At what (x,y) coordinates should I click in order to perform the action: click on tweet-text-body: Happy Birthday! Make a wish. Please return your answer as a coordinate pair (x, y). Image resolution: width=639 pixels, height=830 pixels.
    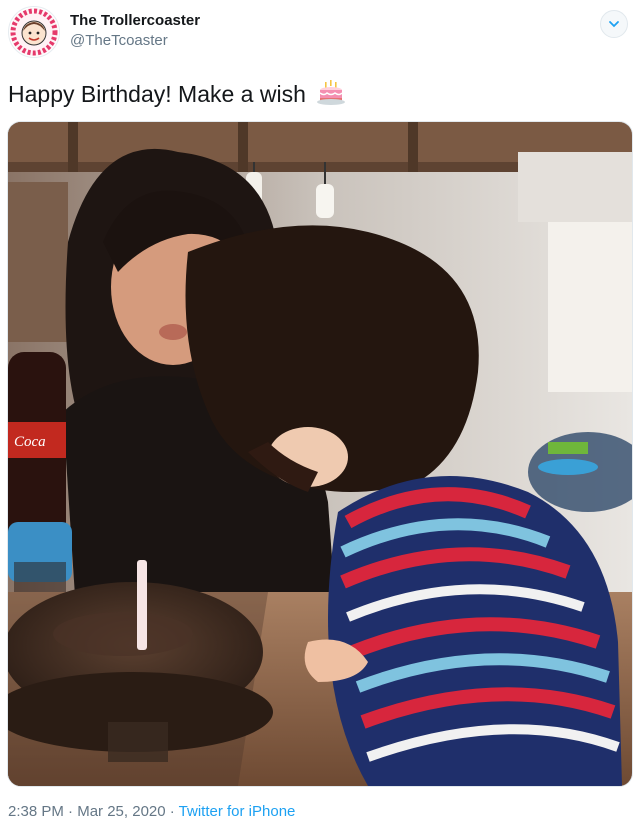
    Looking at the image, I should click on (157, 94).